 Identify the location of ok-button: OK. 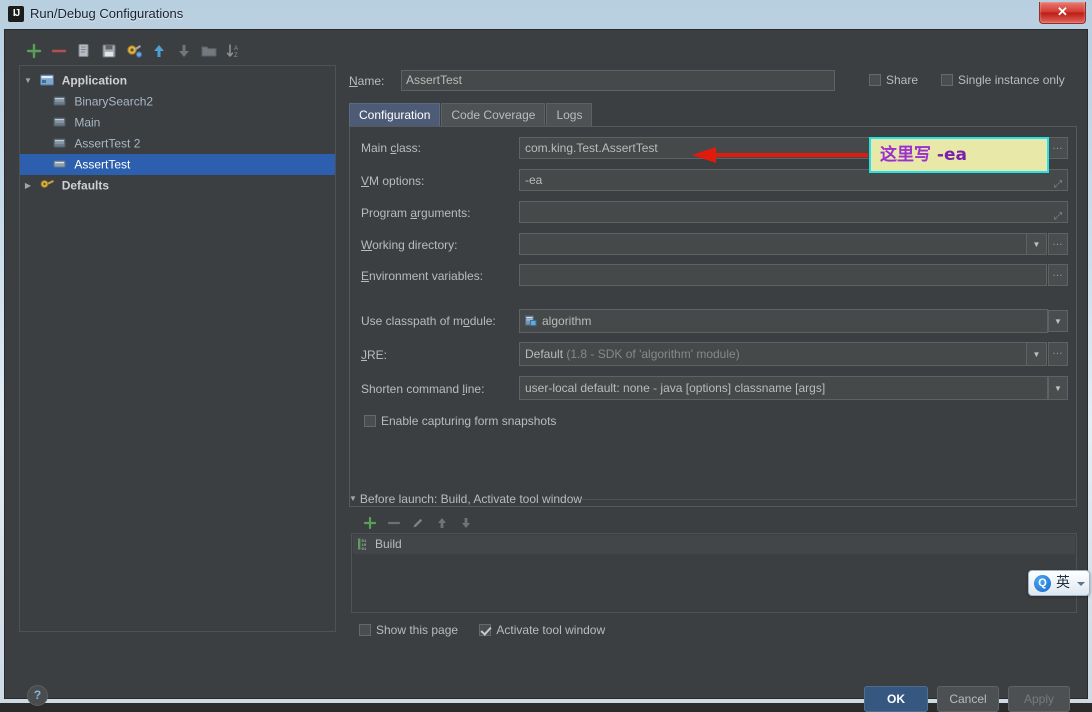
(896, 699).